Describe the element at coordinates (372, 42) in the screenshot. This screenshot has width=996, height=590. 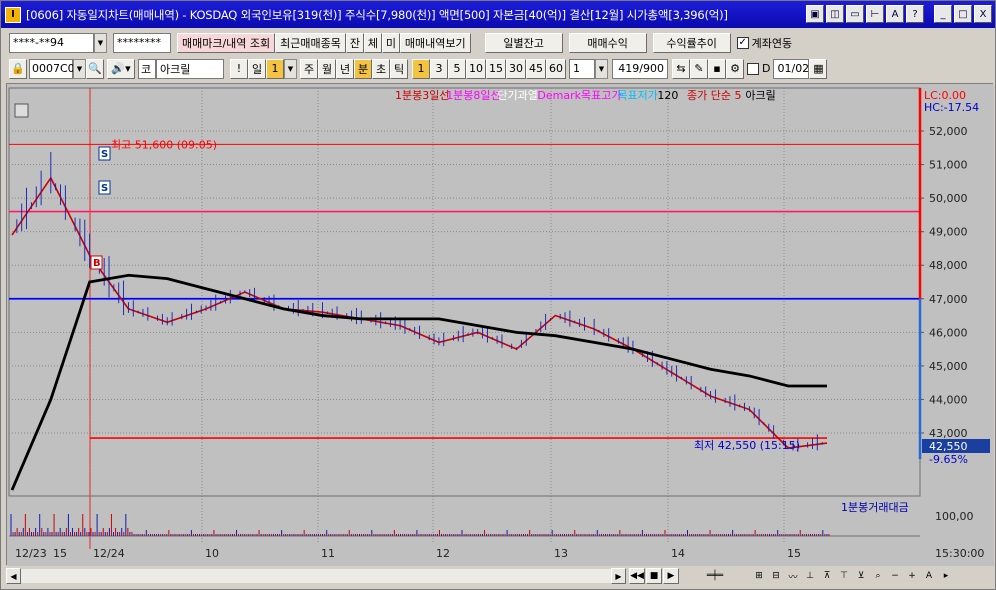
I see `filled-button: 체` at that location.